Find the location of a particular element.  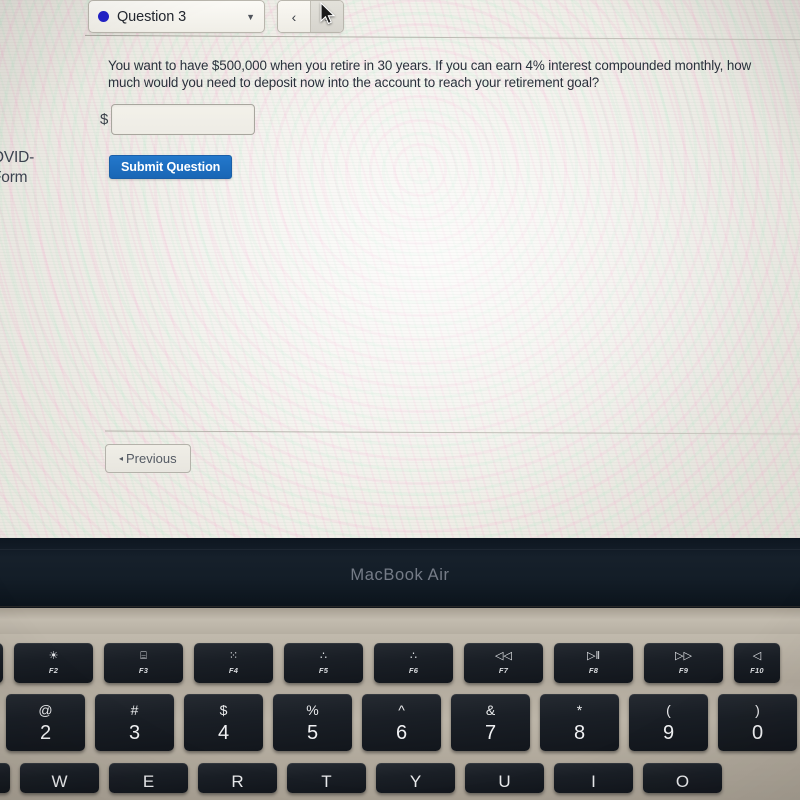

number-key-0: ) 0 is located at coordinates (757, 722).